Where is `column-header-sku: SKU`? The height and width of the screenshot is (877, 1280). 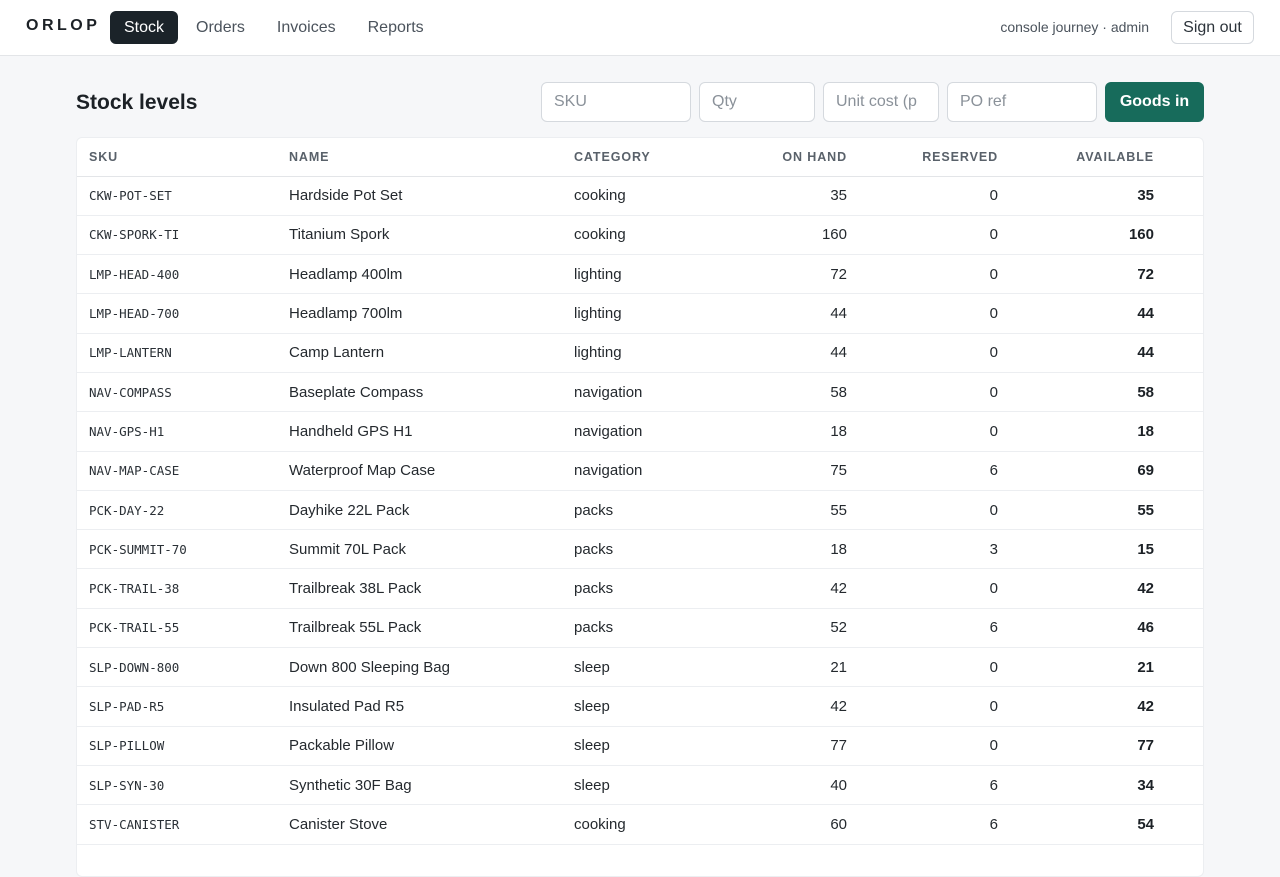
column-header-sku: SKU is located at coordinates (177, 157).